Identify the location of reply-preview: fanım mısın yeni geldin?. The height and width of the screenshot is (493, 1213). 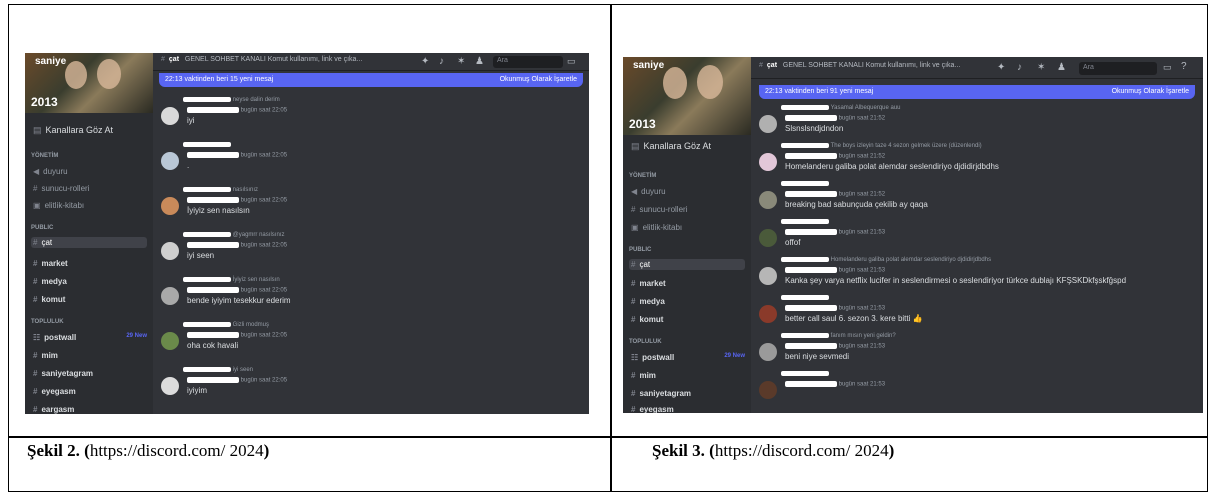
(838, 336).